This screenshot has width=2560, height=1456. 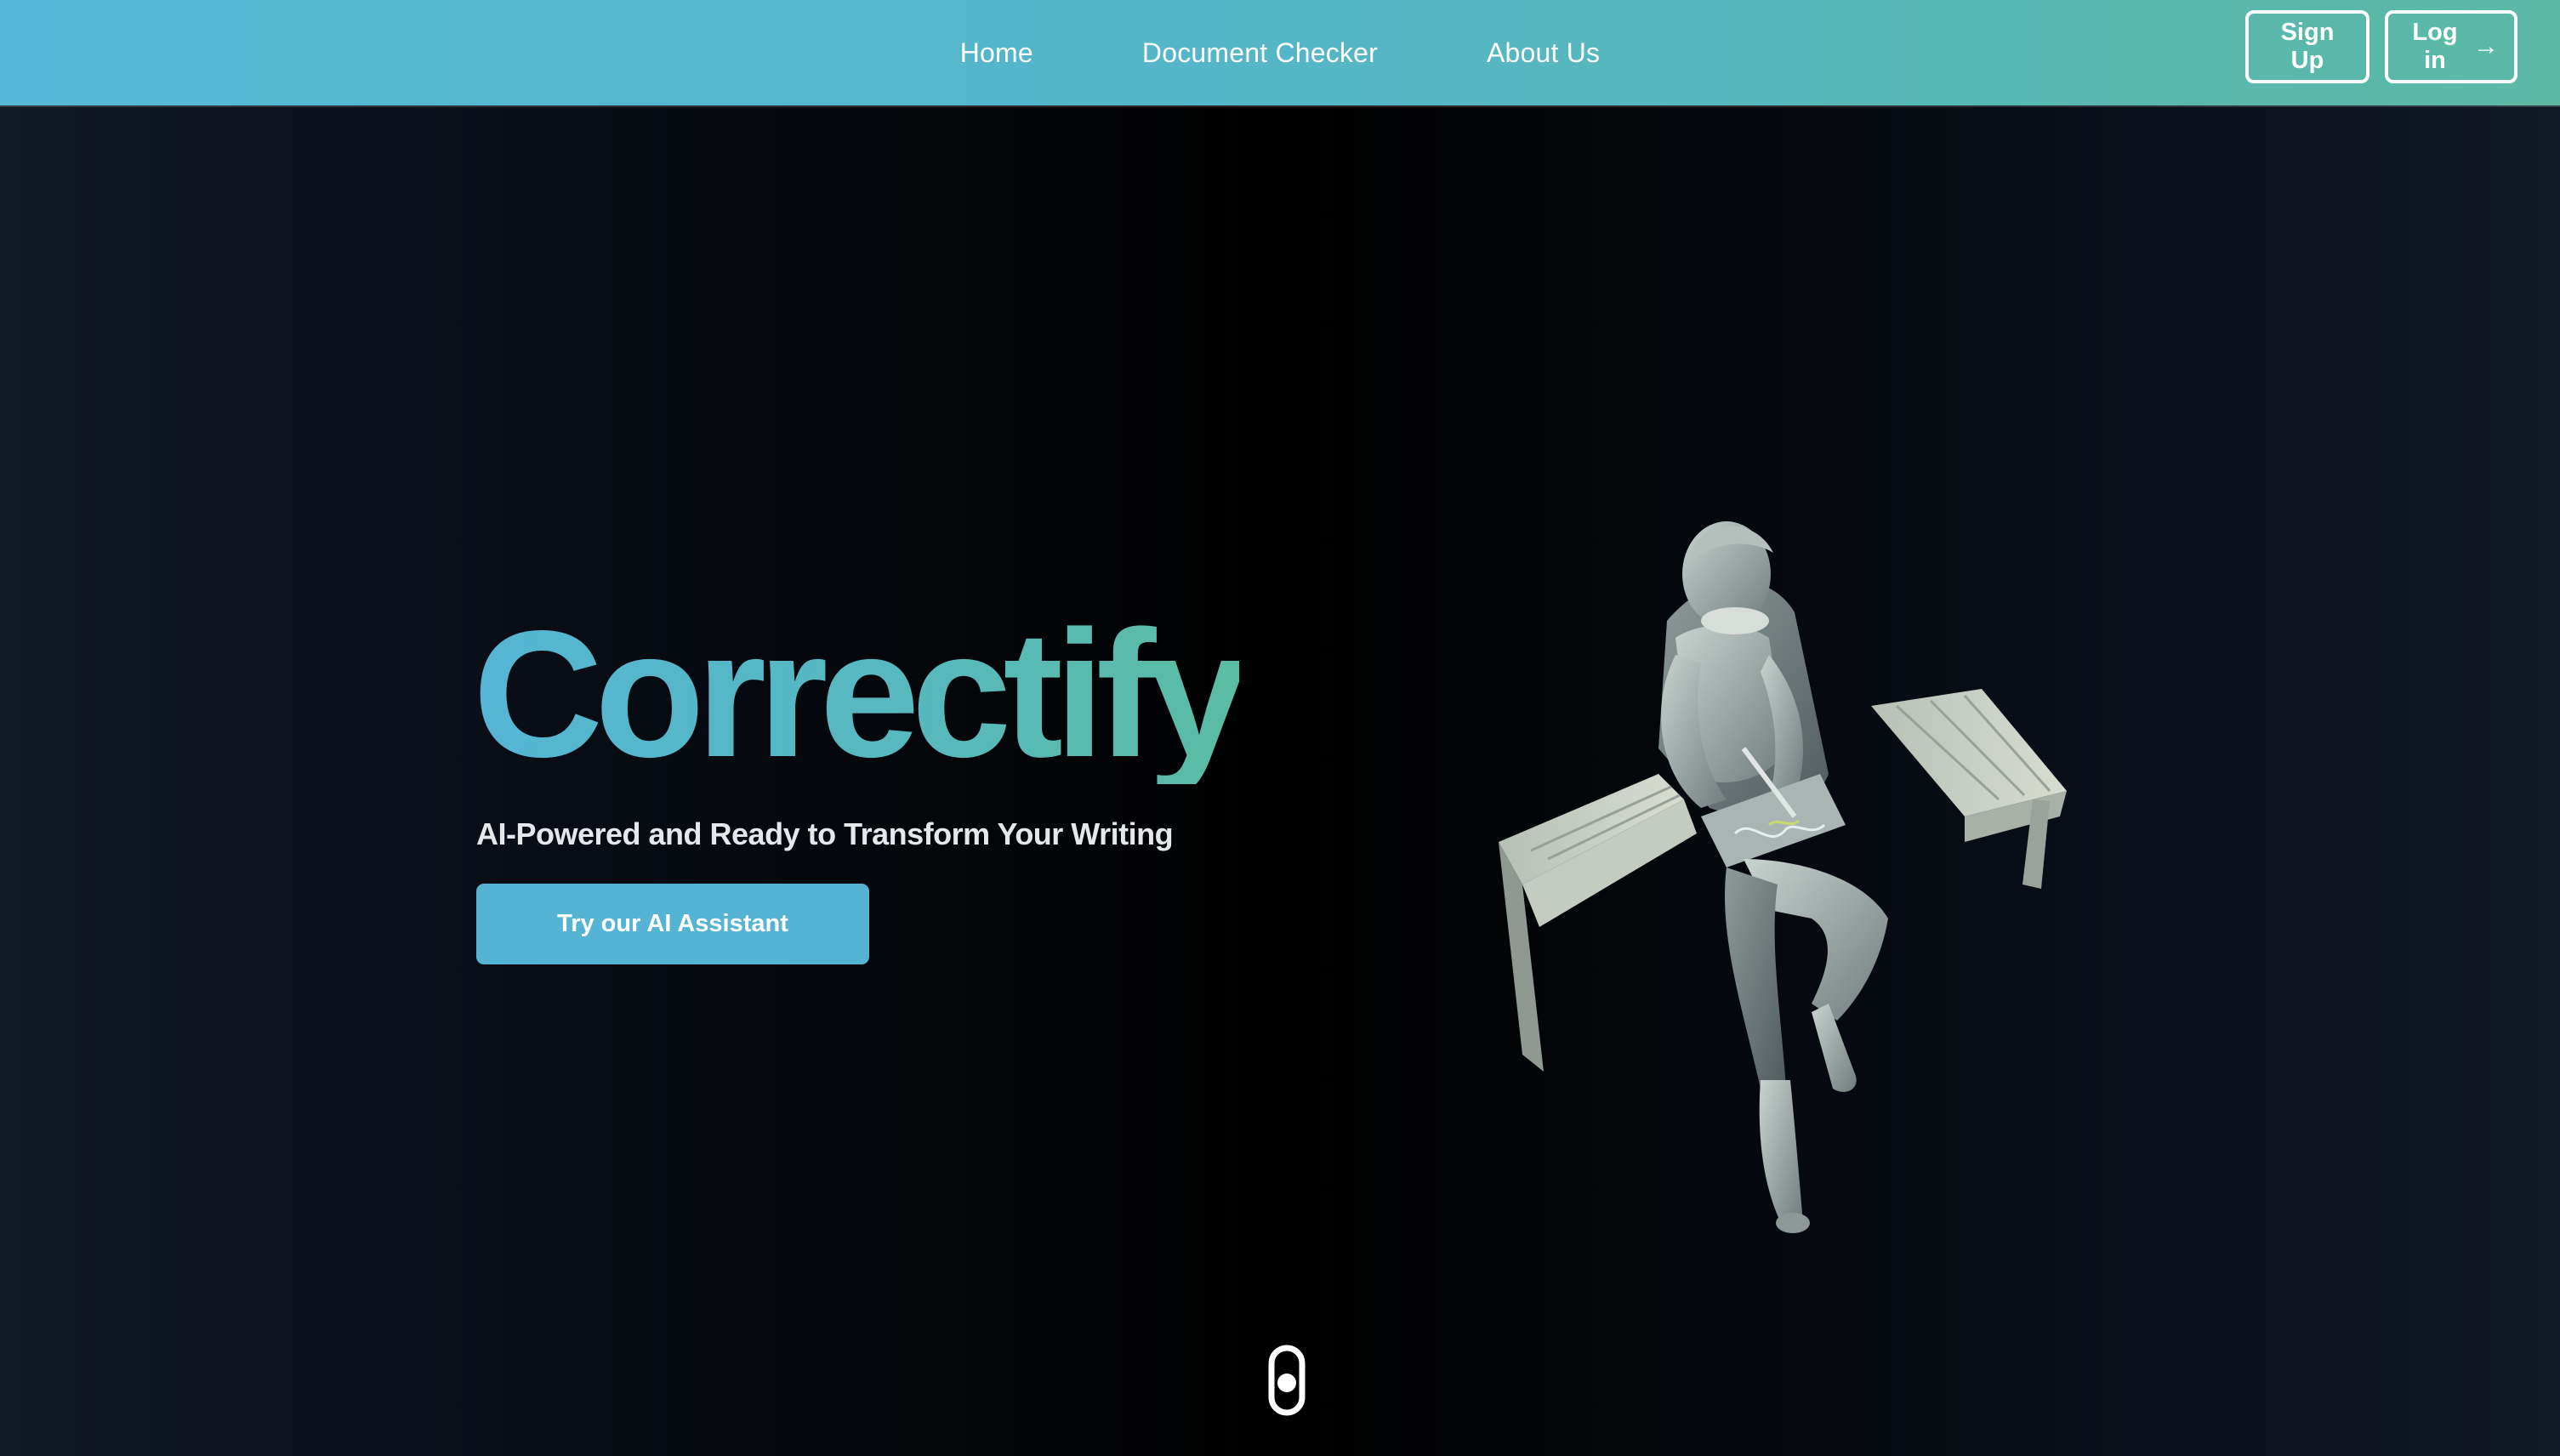 I want to click on nav-links: Home Document Checker About Us, so click(x=1280, y=52).